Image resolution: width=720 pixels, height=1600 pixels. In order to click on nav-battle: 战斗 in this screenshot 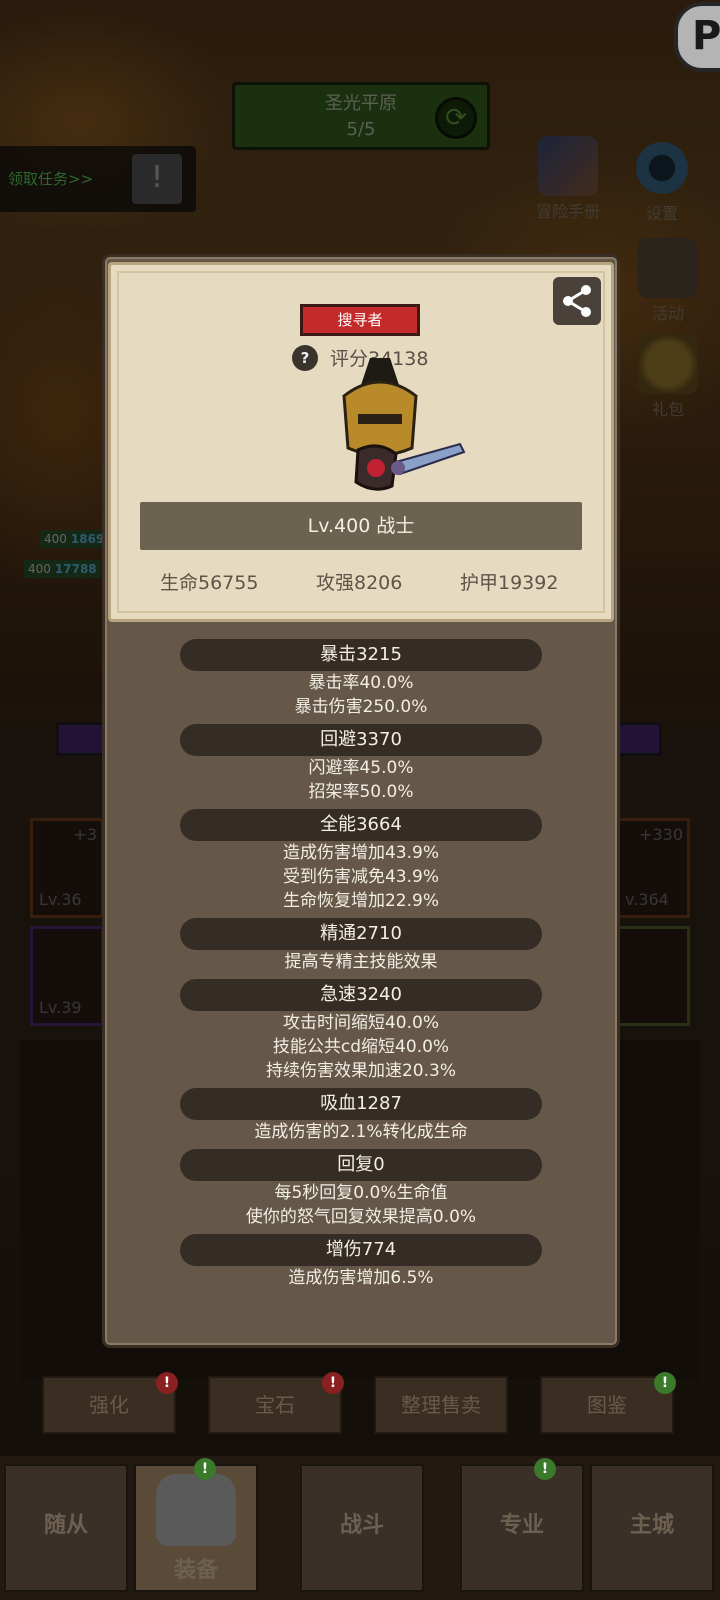, I will do `click(362, 1528)`.